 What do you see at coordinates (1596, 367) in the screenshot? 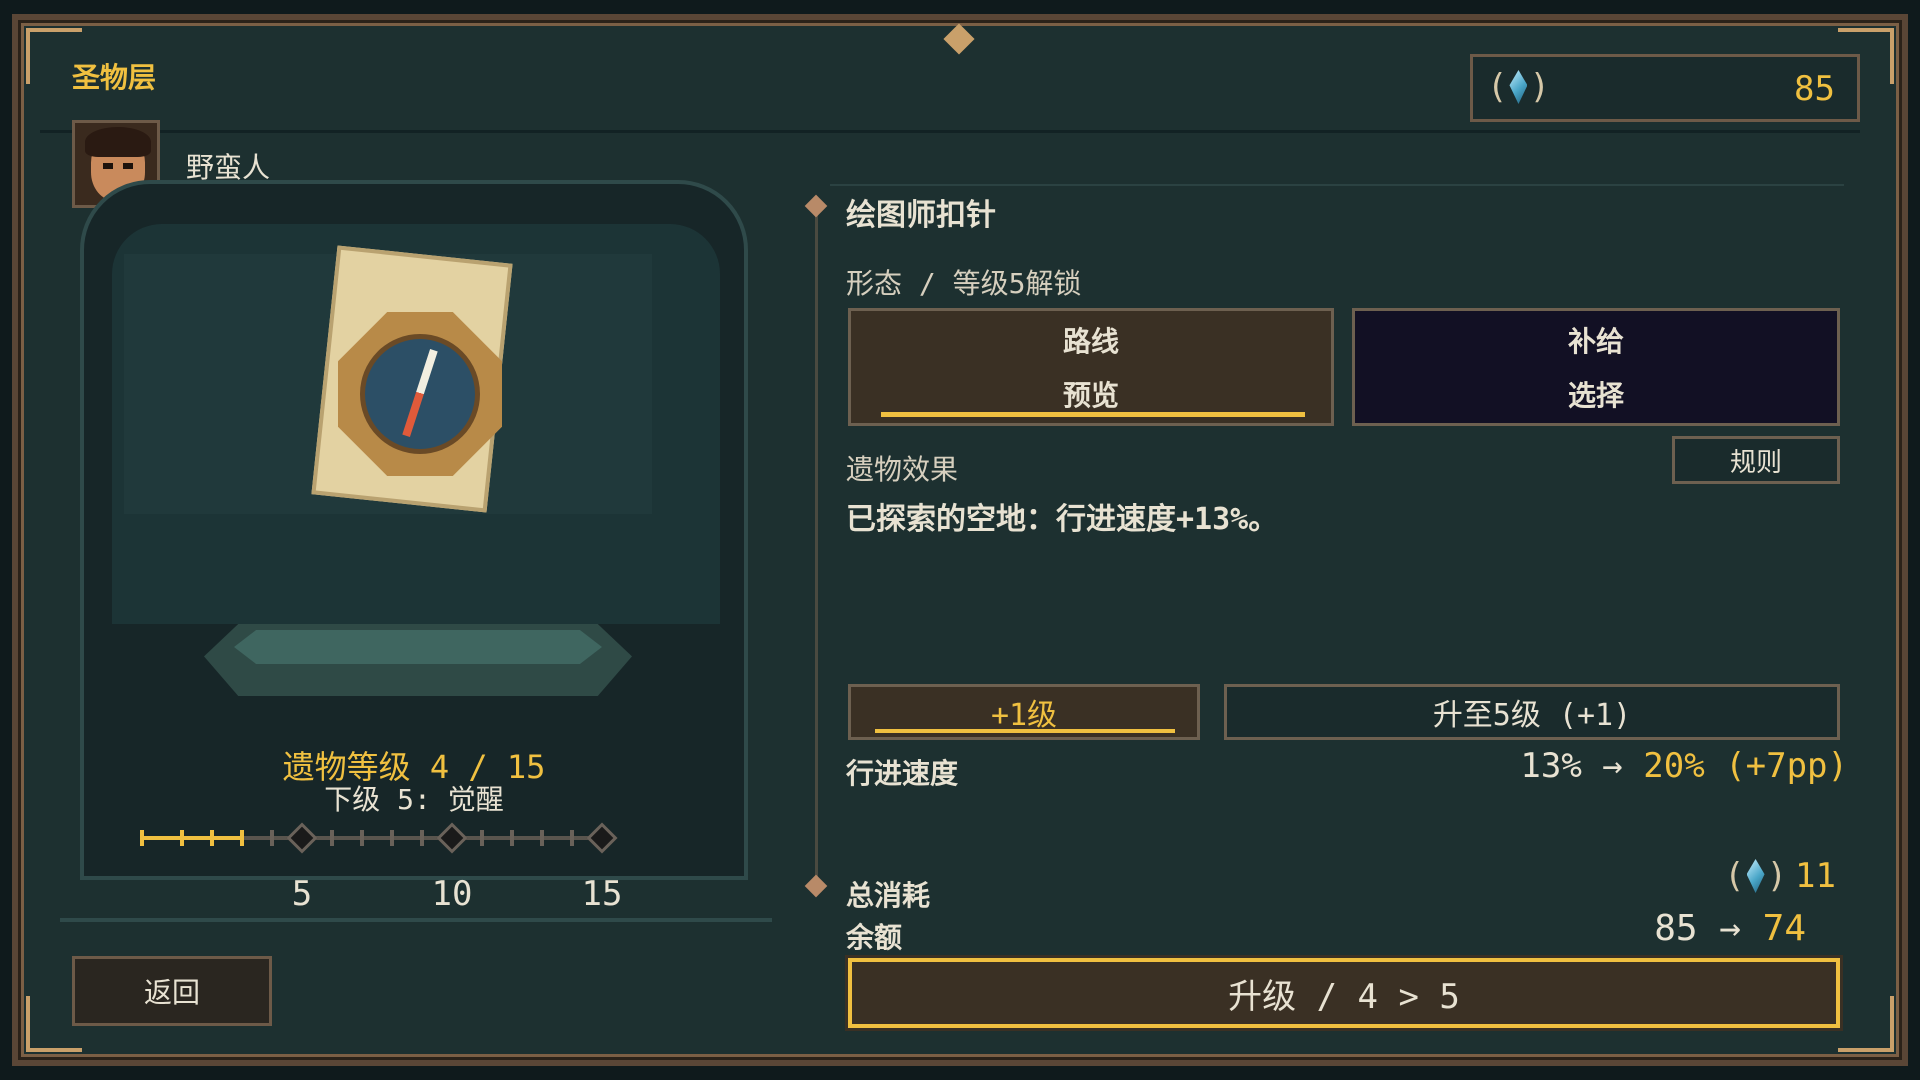
I see `supply-select-button: 补给 选择` at bounding box center [1596, 367].